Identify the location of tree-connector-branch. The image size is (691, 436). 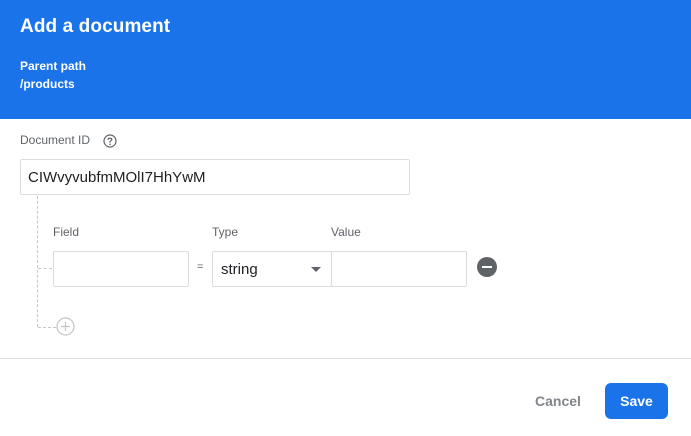
(45, 268).